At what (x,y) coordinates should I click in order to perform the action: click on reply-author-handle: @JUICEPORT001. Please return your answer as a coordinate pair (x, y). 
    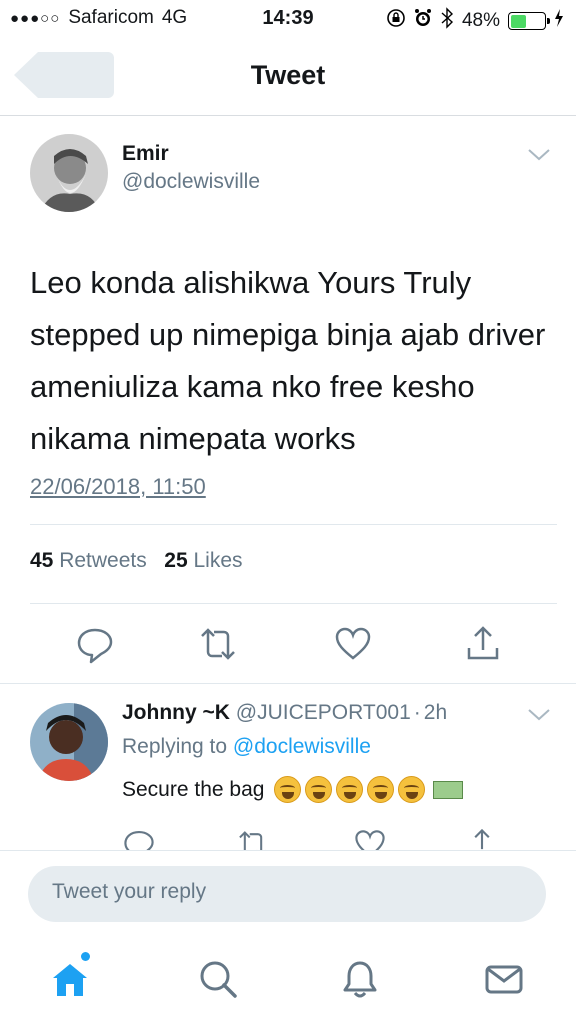
    Looking at the image, I should click on (323, 712).